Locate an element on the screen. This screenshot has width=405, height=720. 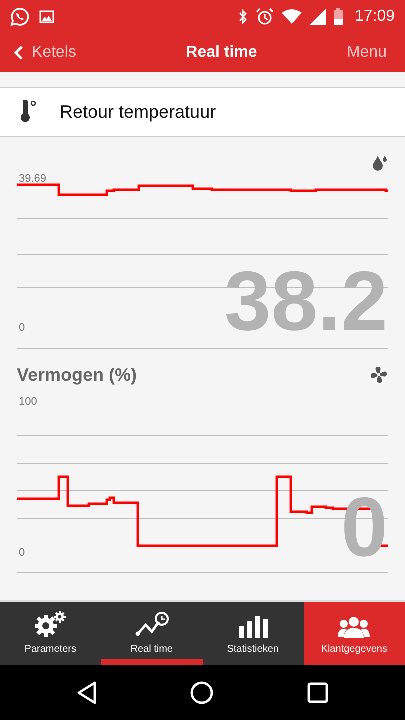
nav-tab: Klantgegevens is located at coordinates (354, 633).